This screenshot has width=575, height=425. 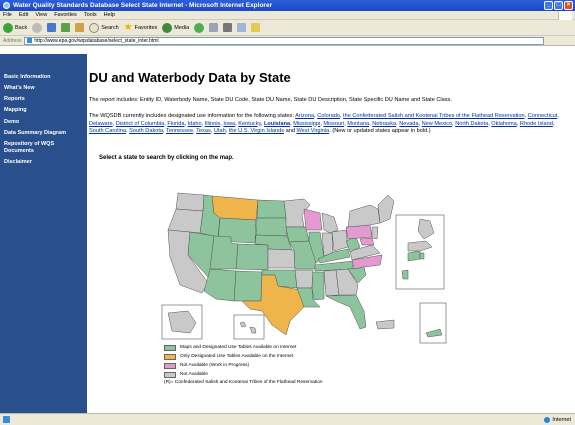 I want to click on state-link: West Virginia, so click(x=313, y=131).